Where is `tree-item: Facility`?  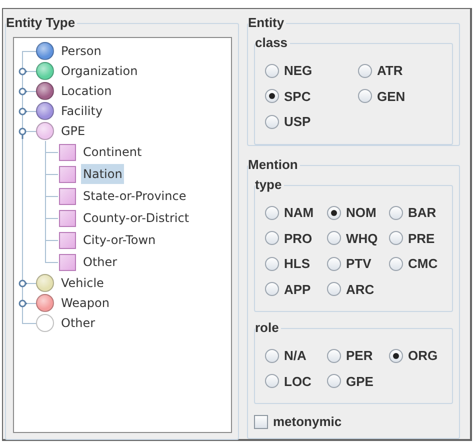
tree-item: Facility is located at coordinates (82, 111).